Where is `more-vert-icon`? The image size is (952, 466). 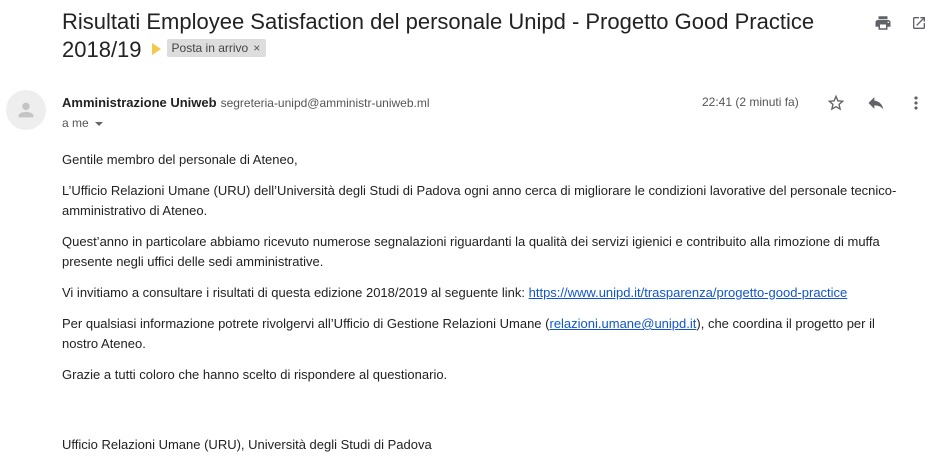
more-vert-icon is located at coordinates (916, 103).